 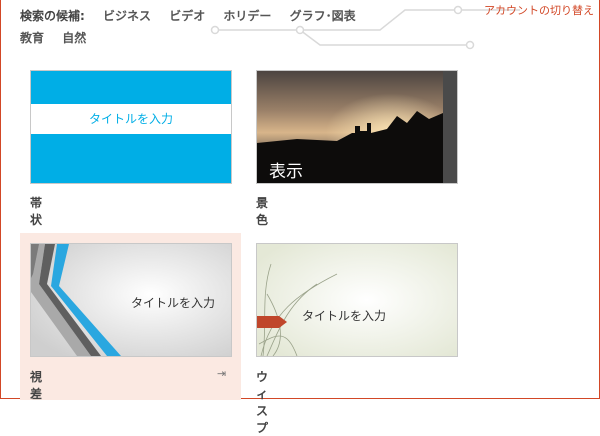 I want to click on template-thumbnail-view: 表示, so click(x=357, y=127).